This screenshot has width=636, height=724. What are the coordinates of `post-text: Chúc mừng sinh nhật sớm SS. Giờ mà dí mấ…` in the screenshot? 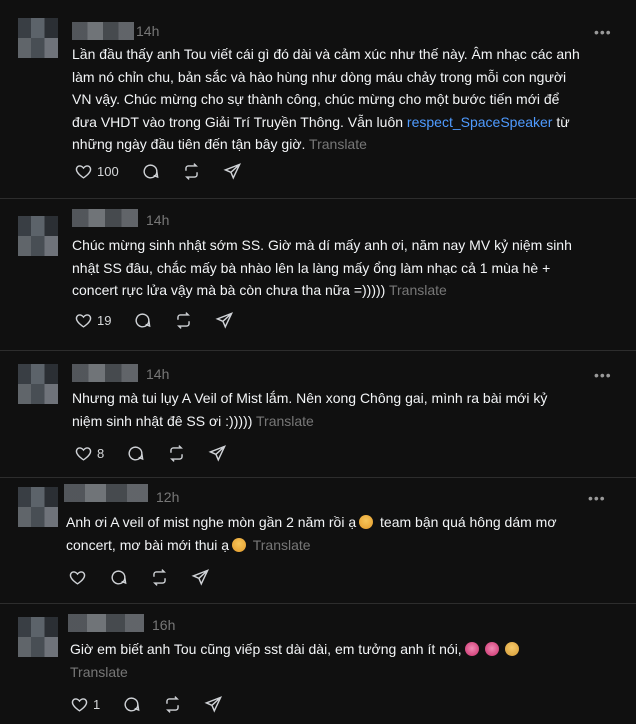 It's located at (322, 267).